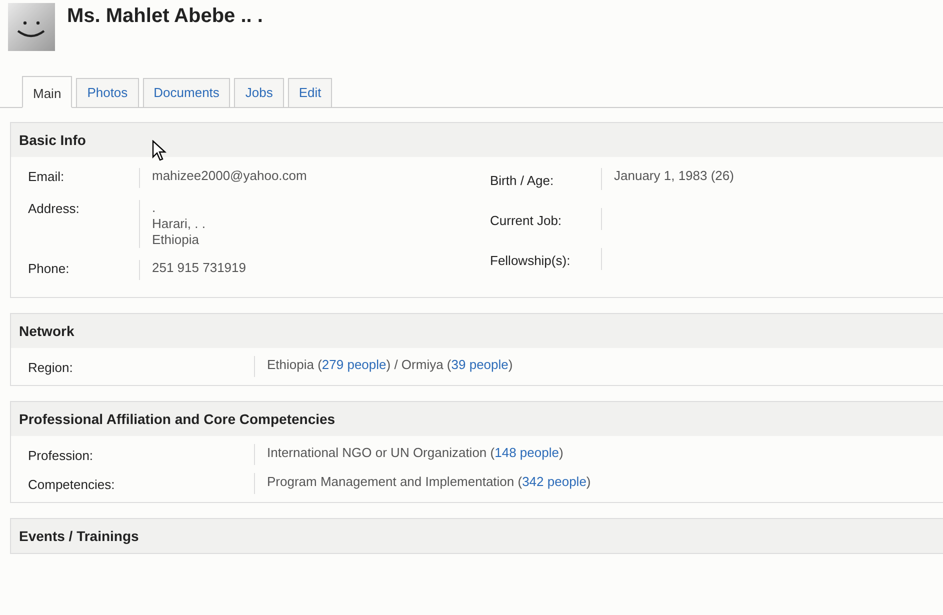 The image size is (943, 615). Describe the element at coordinates (479, 364) in the screenshot. I see `people-link: 39 people` at that location.